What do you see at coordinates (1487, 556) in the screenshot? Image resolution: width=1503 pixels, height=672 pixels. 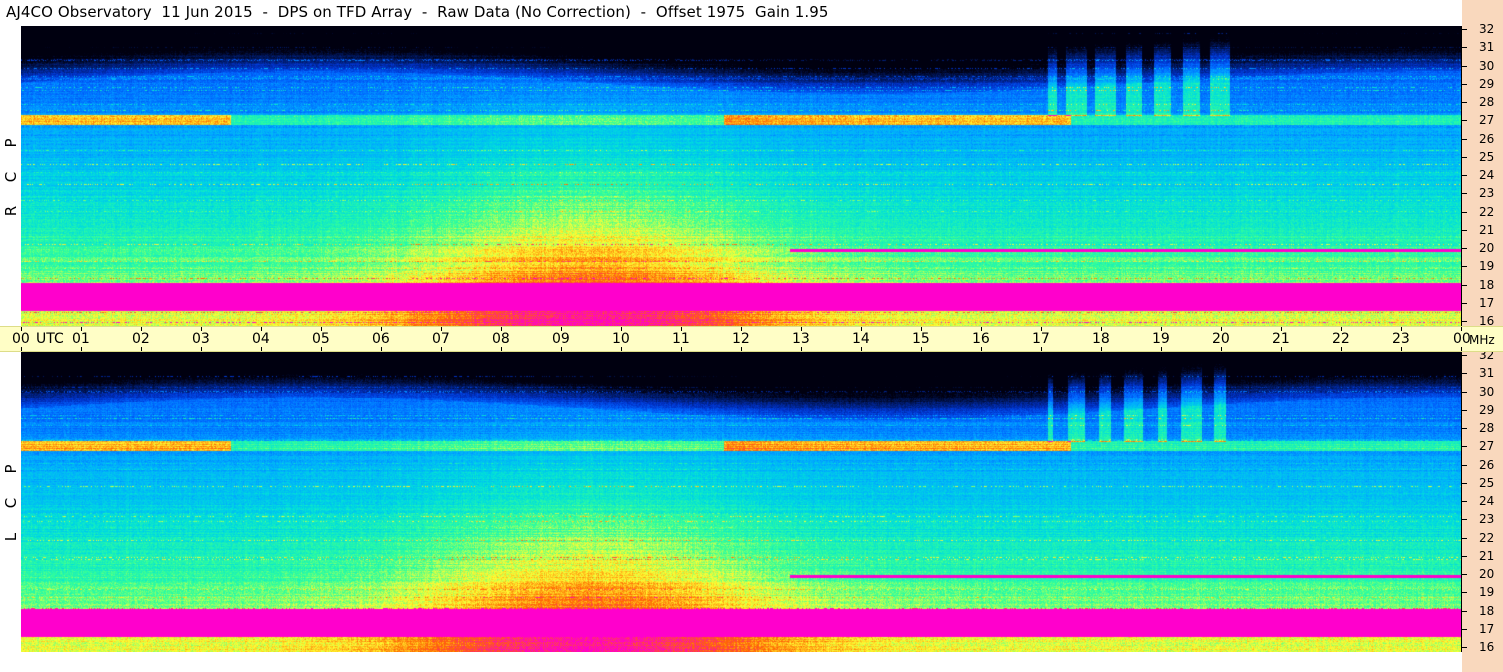 I see `freq-label-bottom-21: 21` at bounding box center [1487, 556].